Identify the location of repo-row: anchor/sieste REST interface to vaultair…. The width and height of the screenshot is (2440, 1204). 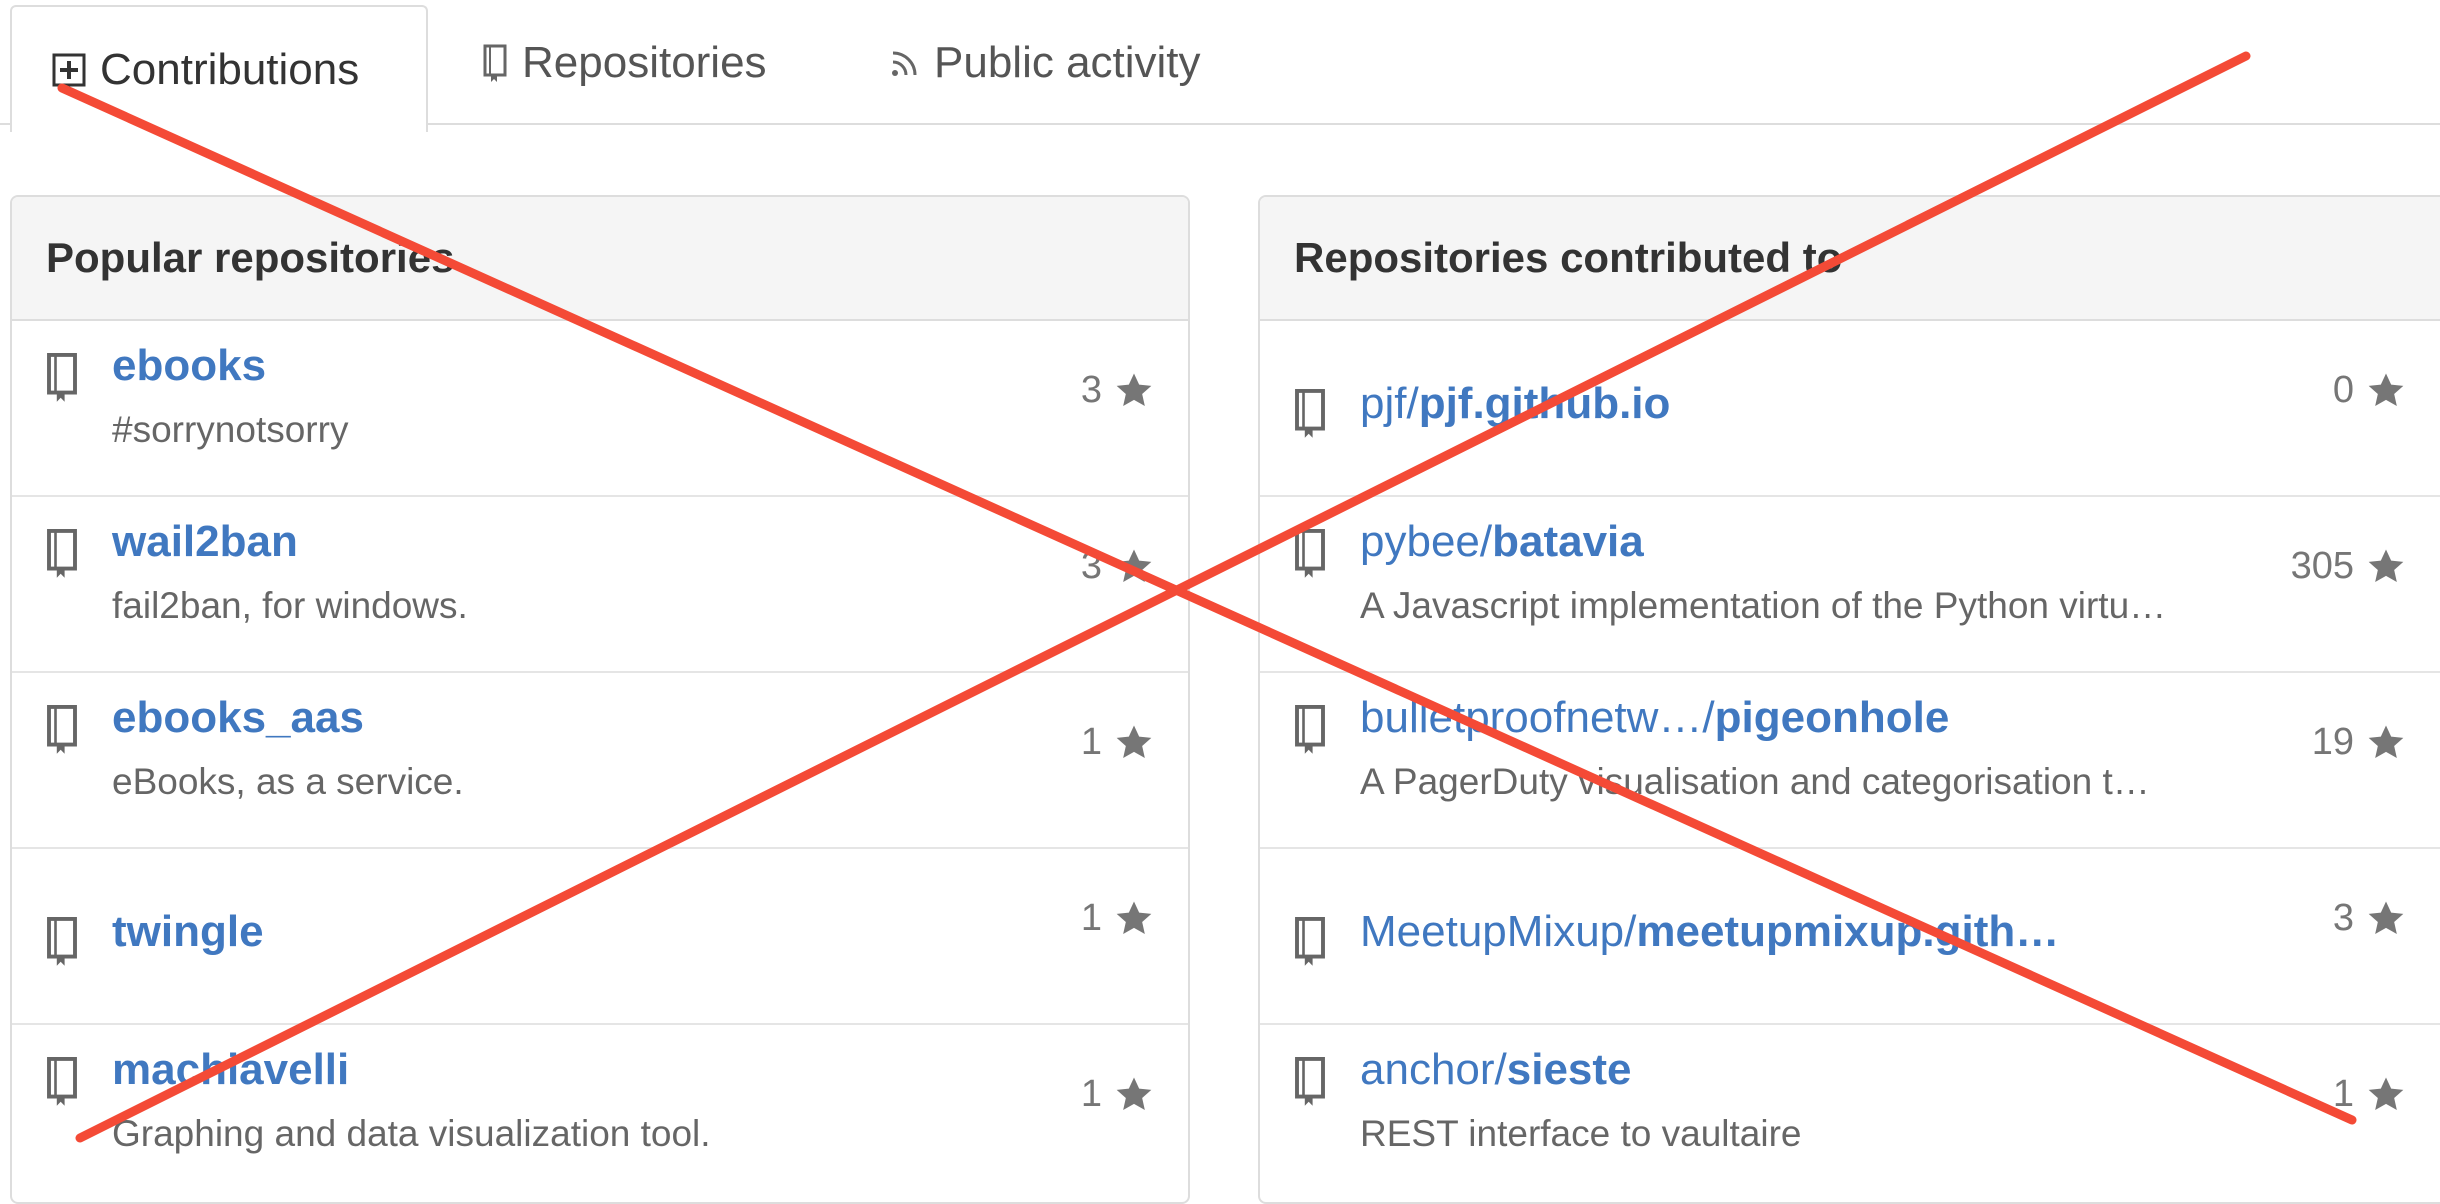
(1850, 1113).